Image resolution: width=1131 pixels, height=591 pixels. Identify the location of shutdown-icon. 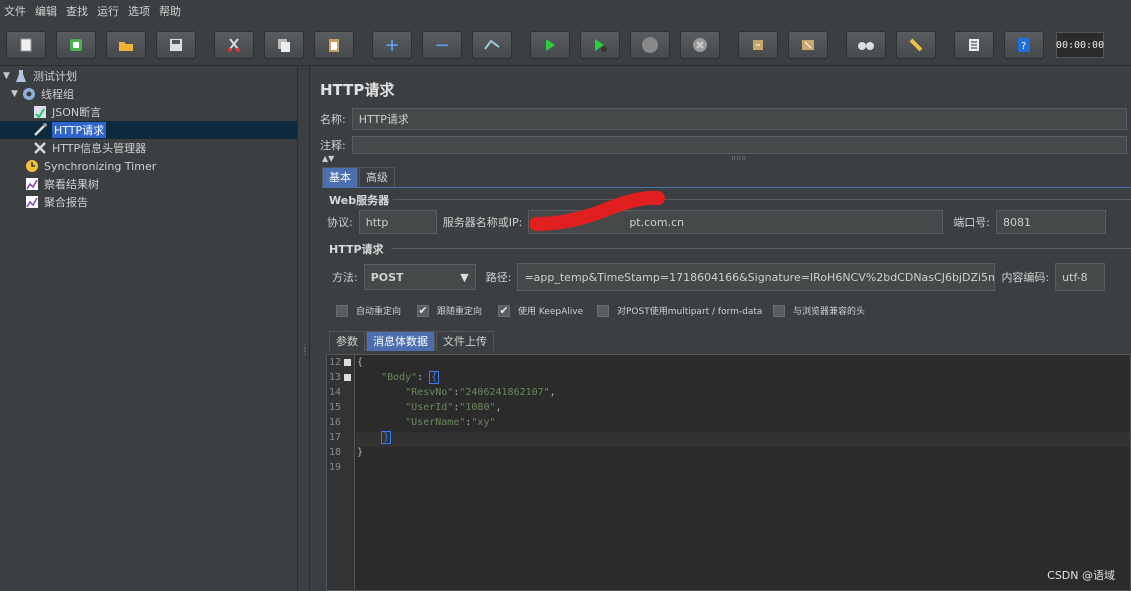
(700, 45).